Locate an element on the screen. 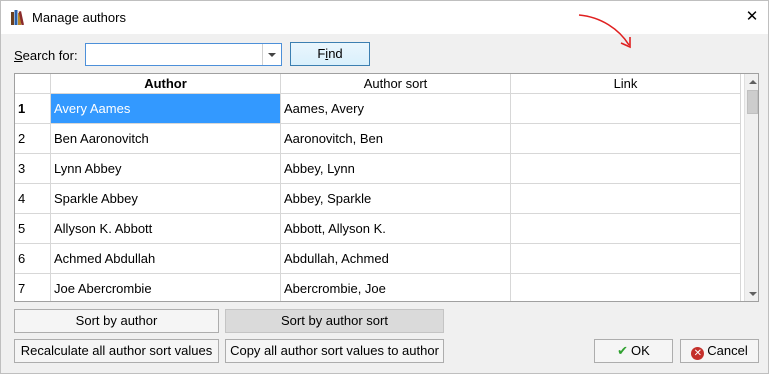 The height and width of the screenshot is (374, 769). chevron-down-icon is located at coordinates (272, 54).